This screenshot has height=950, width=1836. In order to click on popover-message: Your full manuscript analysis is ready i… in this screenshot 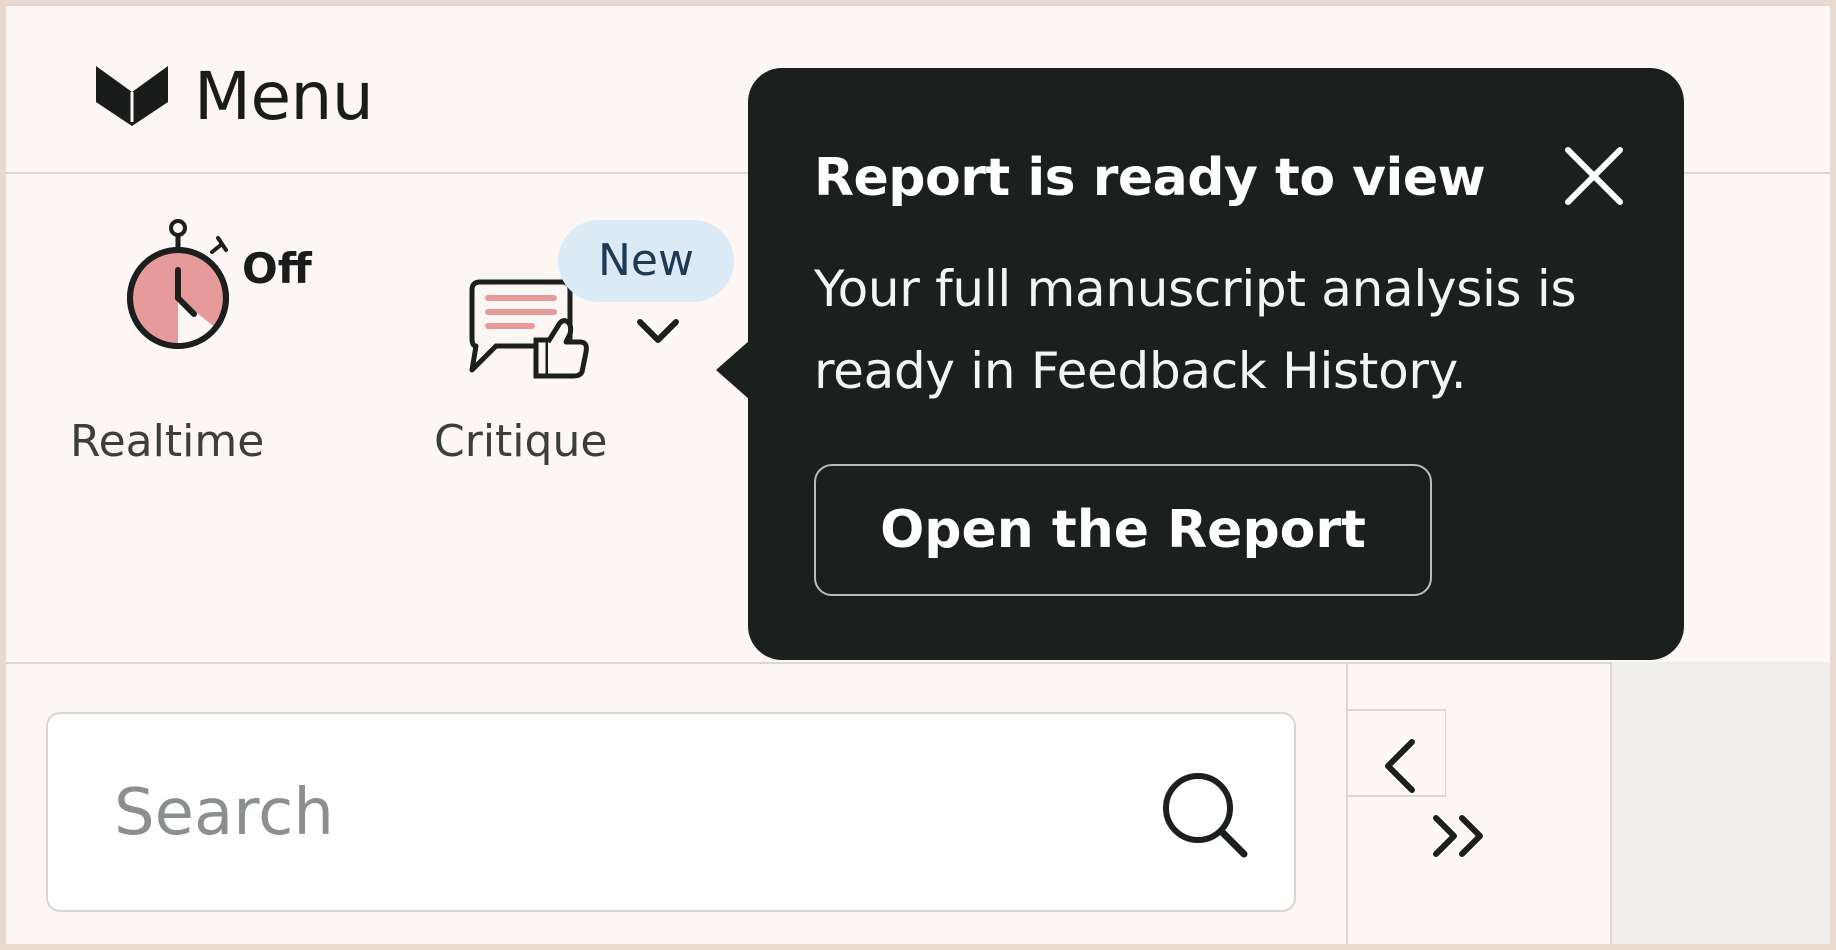, I will do `click(1195, 330)`.